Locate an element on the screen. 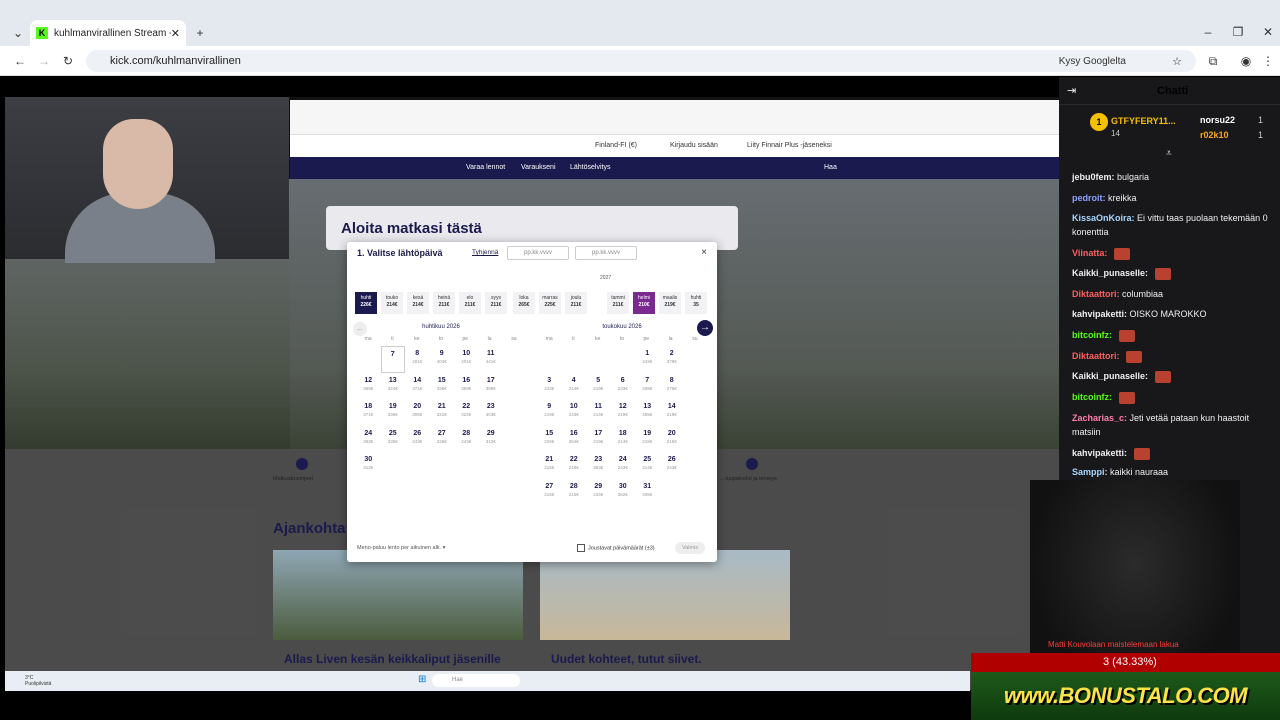  calendar-day: 16 364€ is located at coordinates (574, 439).